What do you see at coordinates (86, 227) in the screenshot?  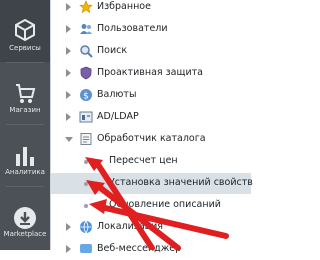 I see `globe-icon` at bounding box center [86, 227].